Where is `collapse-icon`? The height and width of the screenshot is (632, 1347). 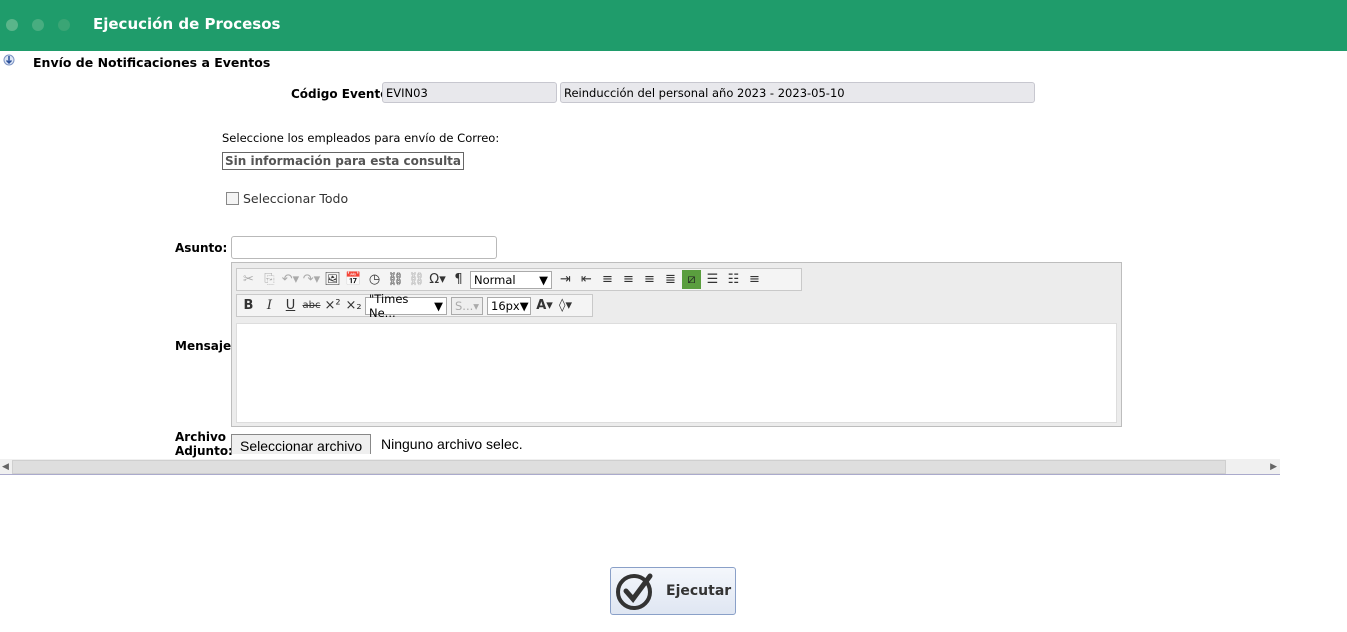
collapse-icon is located at coordinates (9, 60).